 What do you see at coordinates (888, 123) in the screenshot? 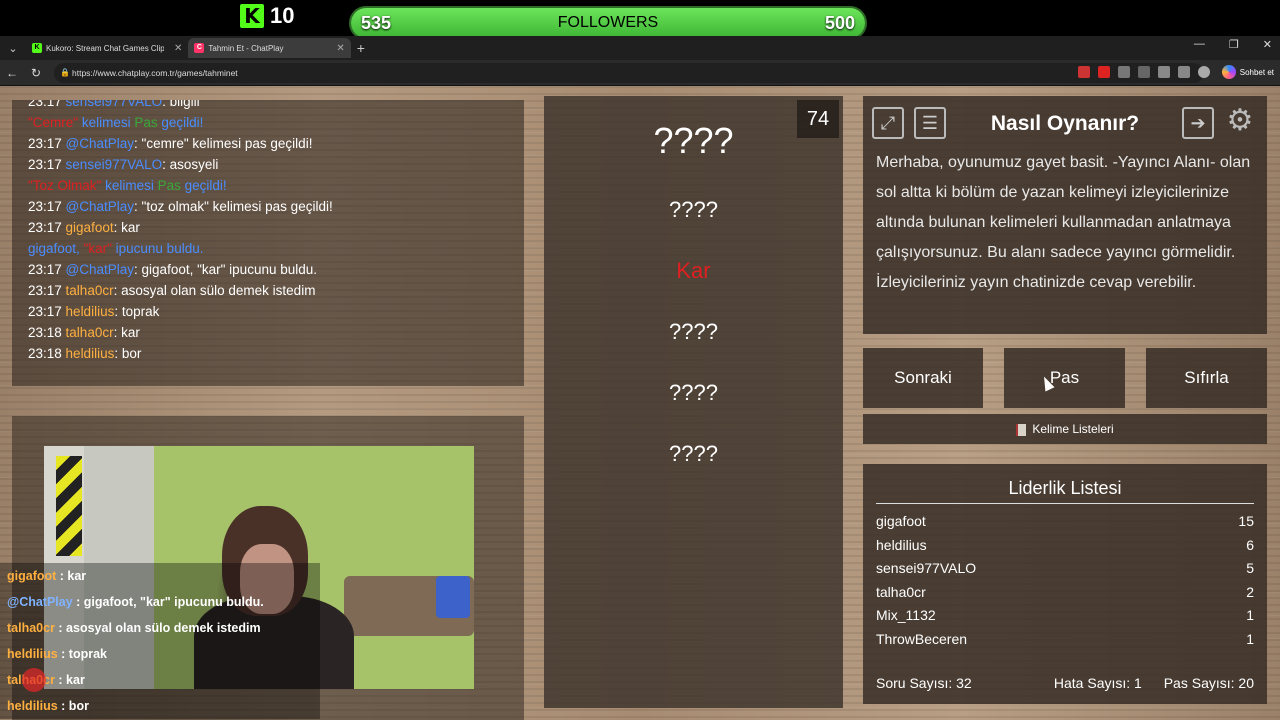
I see `fullscreen-icon: ⤢` at bounding box center [888, 123].